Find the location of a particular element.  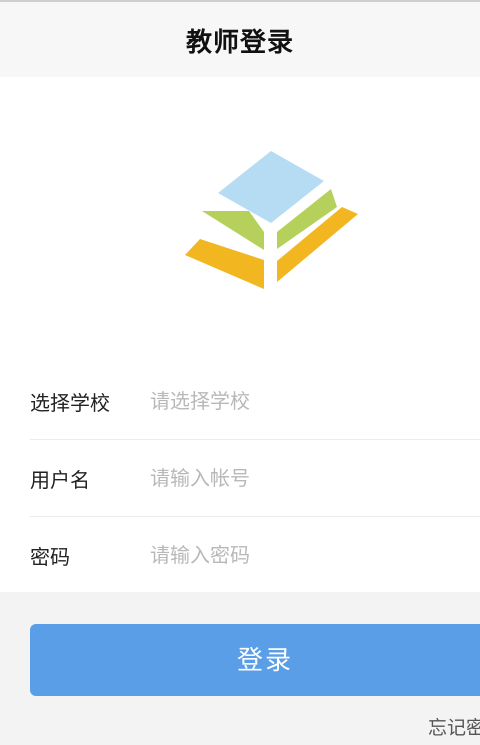

username-row: 用户名 is located at coordinates (255, 478).